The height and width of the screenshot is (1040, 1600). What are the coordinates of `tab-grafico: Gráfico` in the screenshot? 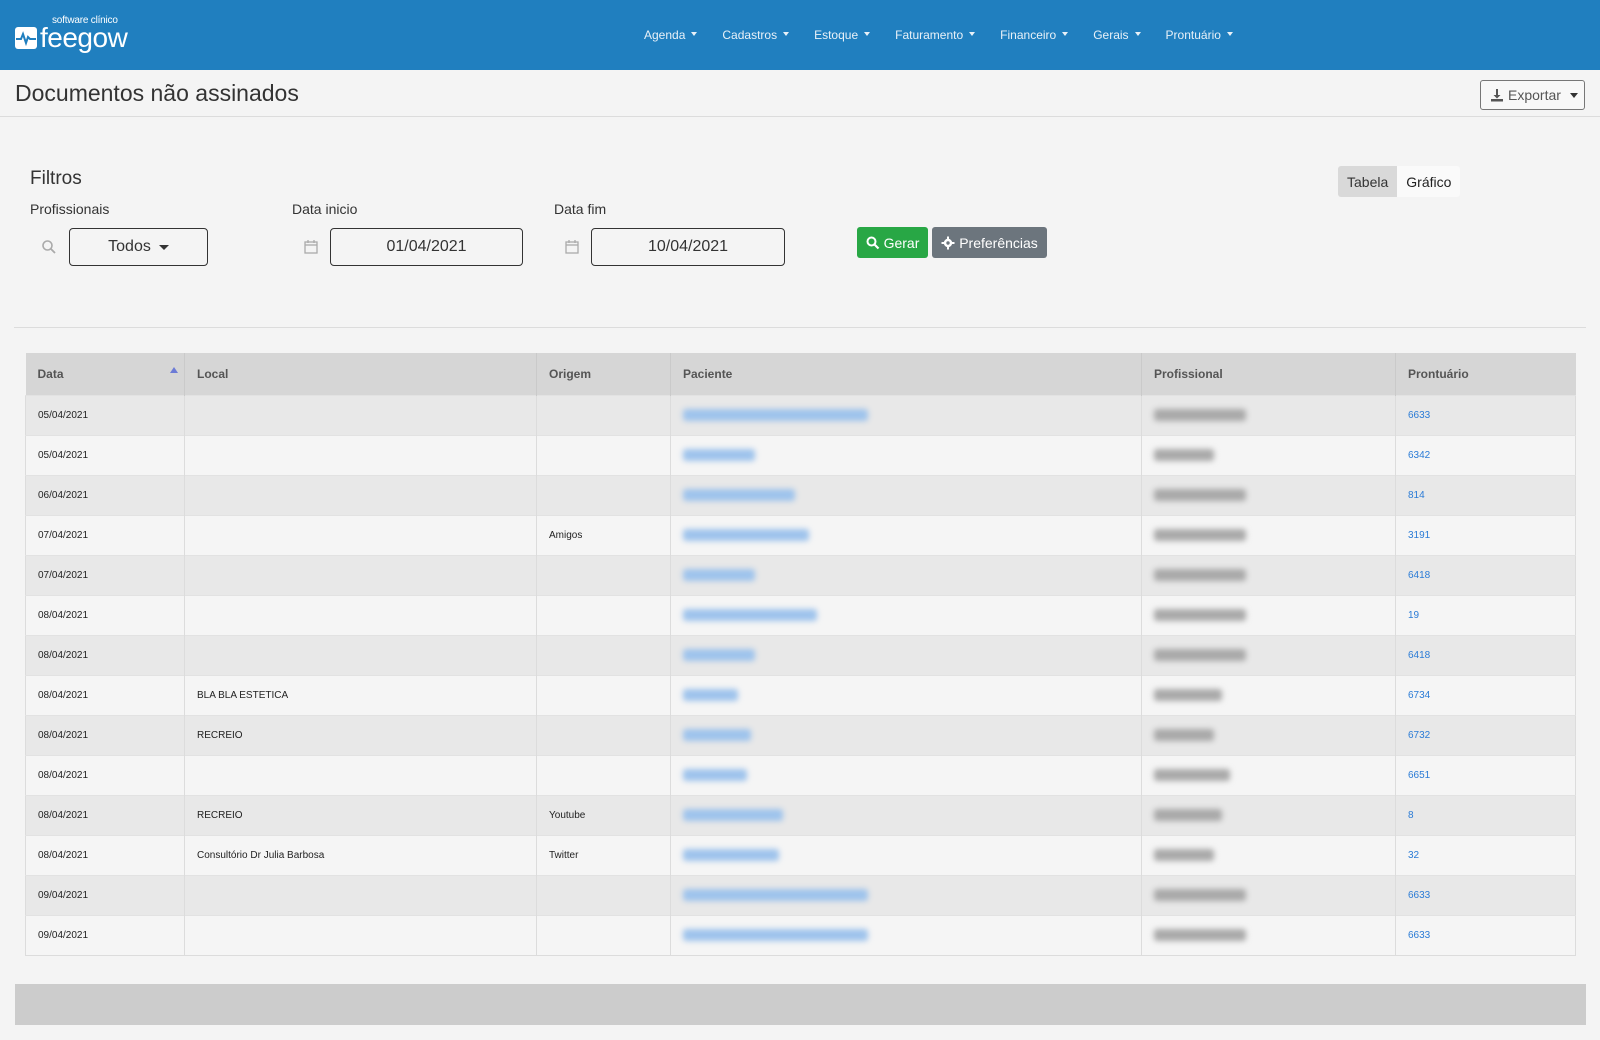 It's located at (1429, 181).